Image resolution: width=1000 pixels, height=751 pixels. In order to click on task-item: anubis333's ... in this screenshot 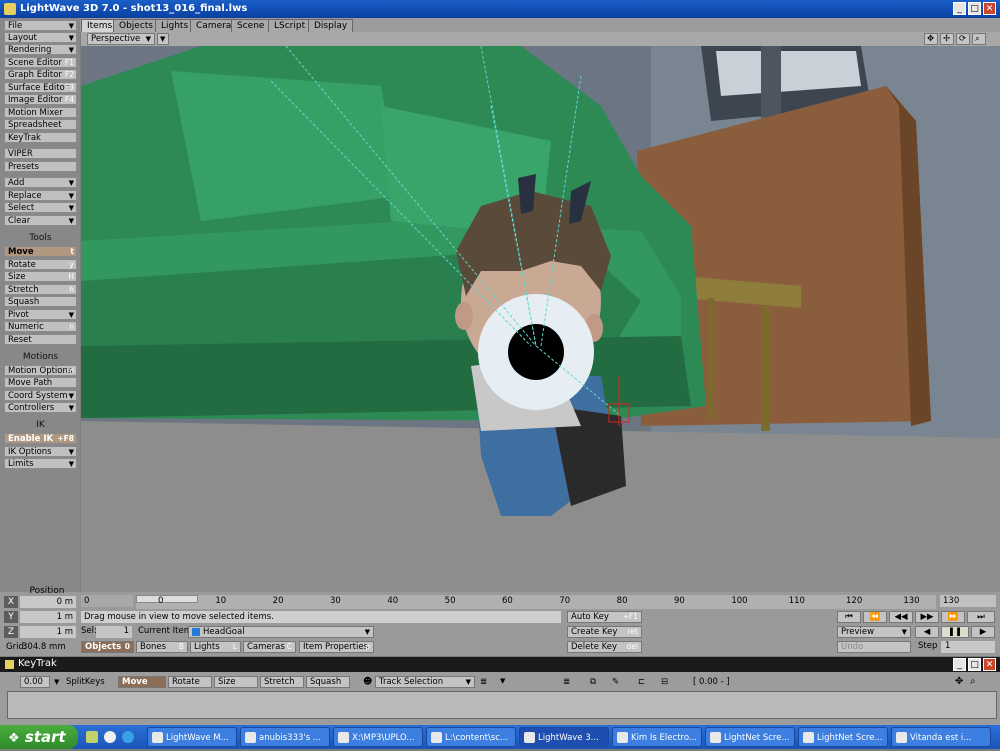, I will do `click(285, 737)`.